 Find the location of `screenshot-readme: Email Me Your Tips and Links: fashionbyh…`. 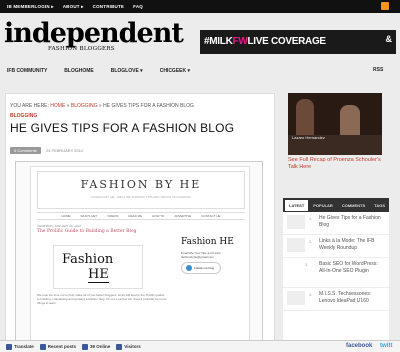

screenshot-readme: Email Me Your Tips and Links: fashionbyh… is located at coordinates (201, 255).